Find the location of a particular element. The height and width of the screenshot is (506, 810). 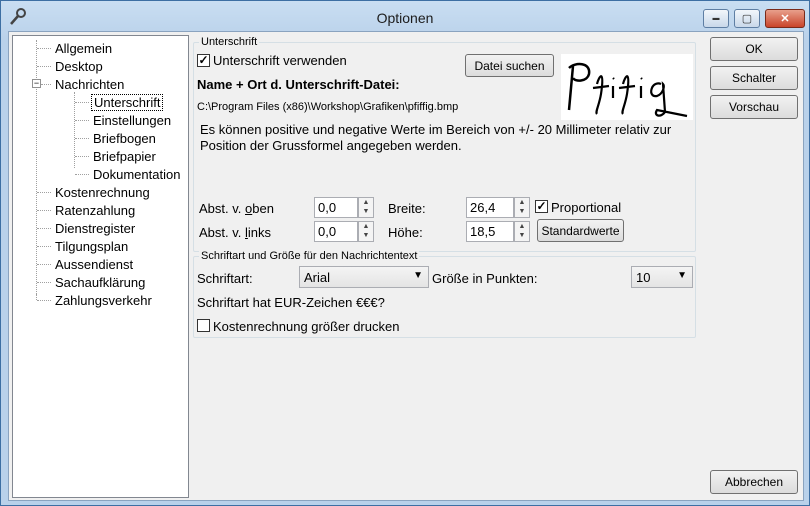

width-label: Breite: is located at coordinates (407, 208).